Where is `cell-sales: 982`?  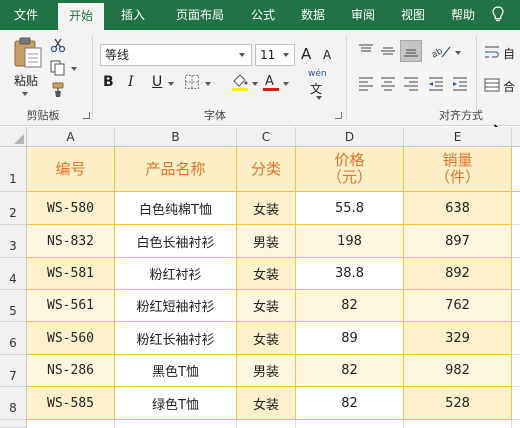 cell-sales: 982 is located at coordinates (458, 371).